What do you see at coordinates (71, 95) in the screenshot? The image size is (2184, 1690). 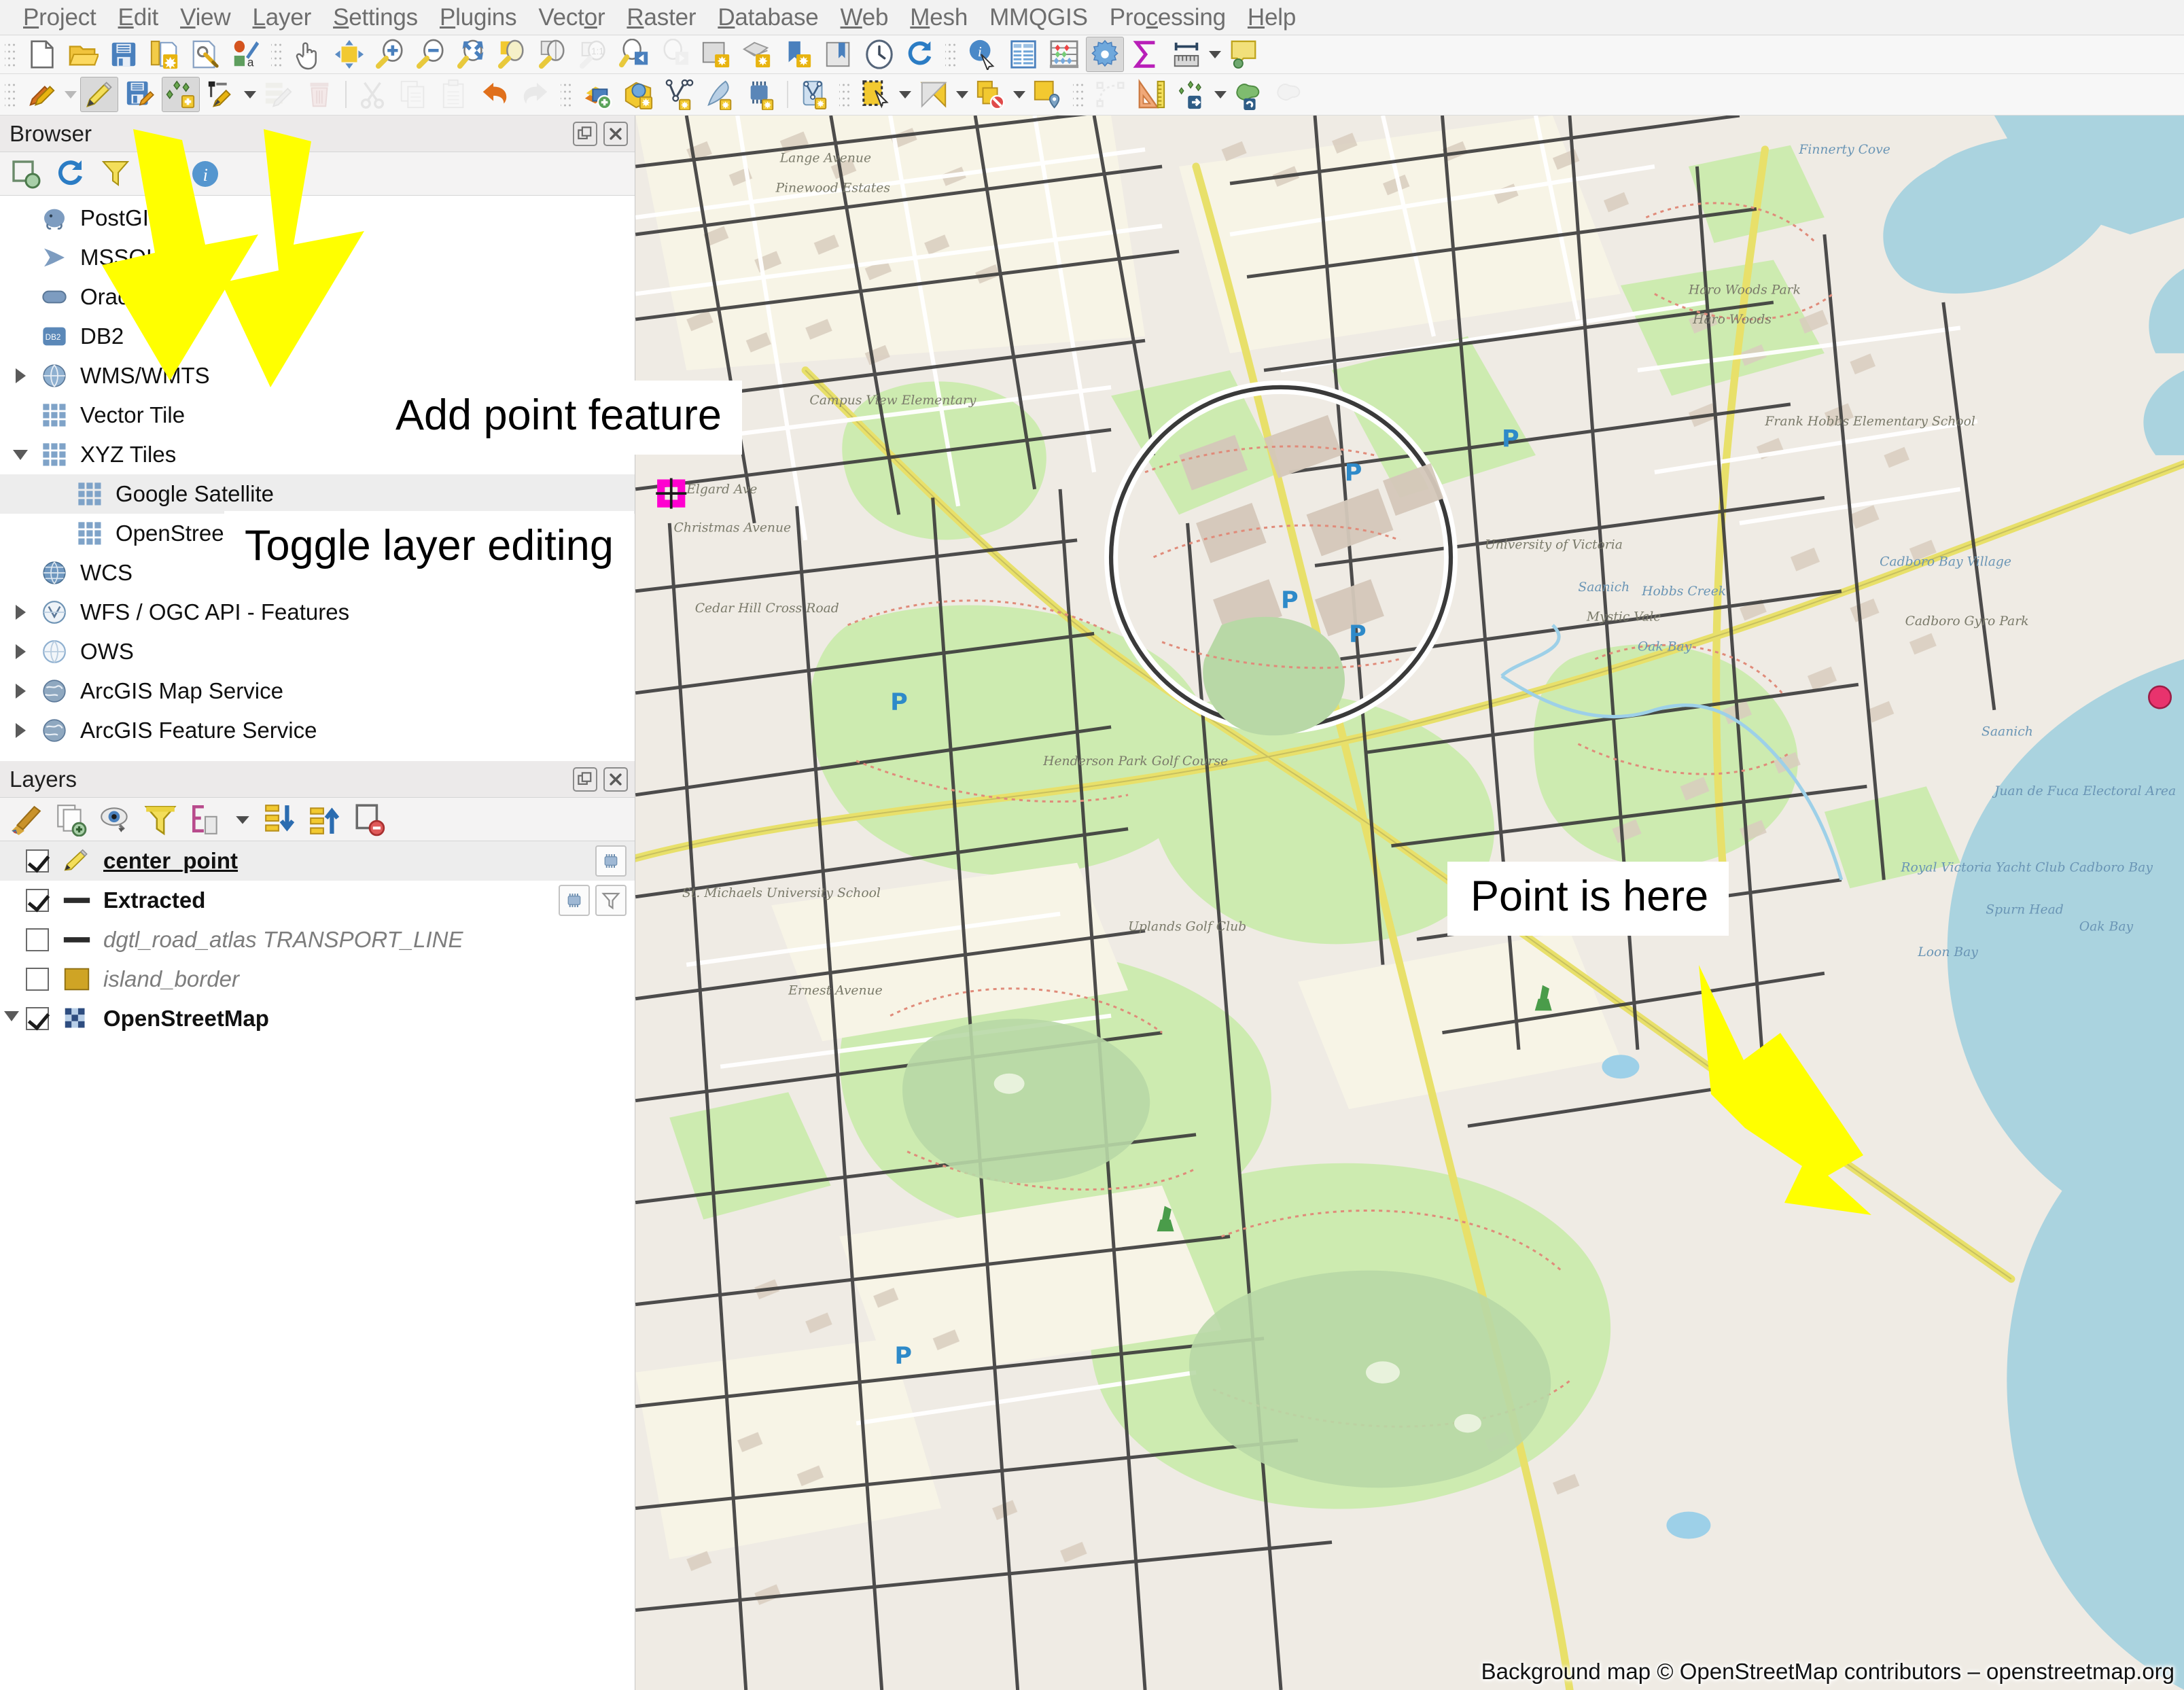 I see `current-edits-caret-icon` at bounding box center [71, 95].